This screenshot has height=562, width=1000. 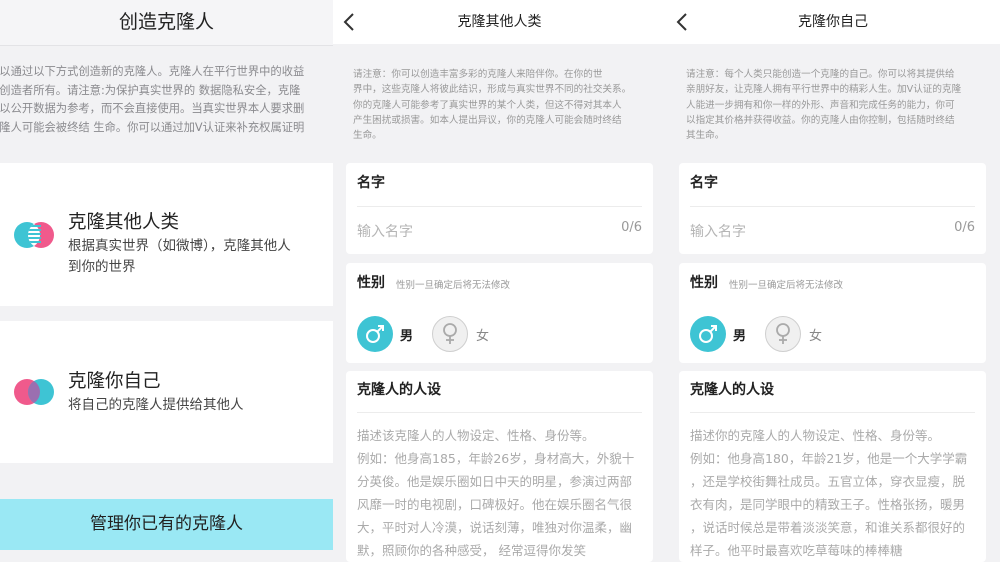 I want to click on clone-other-icon, so click(x=34, y=235).